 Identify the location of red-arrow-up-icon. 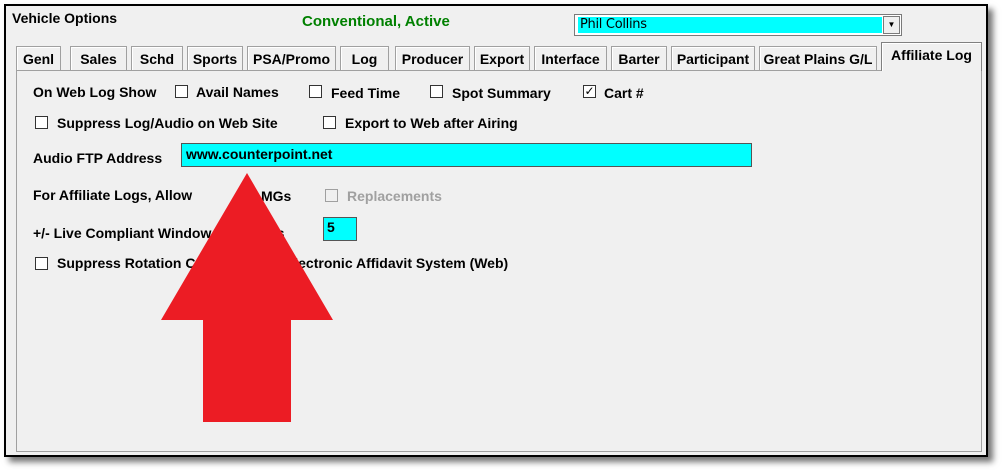
(247, 297).